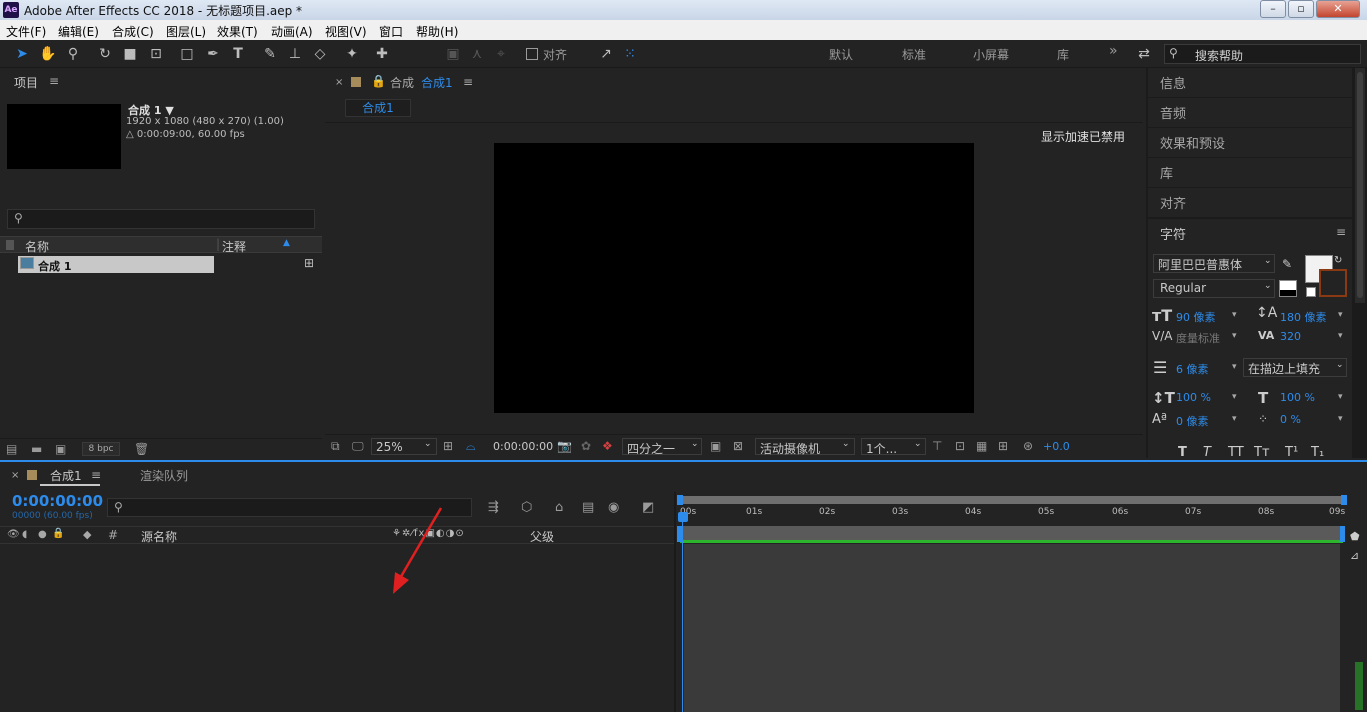 This screenshot has height=712, width=1367. I want to click on draft-3d-icon: ⬡, so click(526, 507).